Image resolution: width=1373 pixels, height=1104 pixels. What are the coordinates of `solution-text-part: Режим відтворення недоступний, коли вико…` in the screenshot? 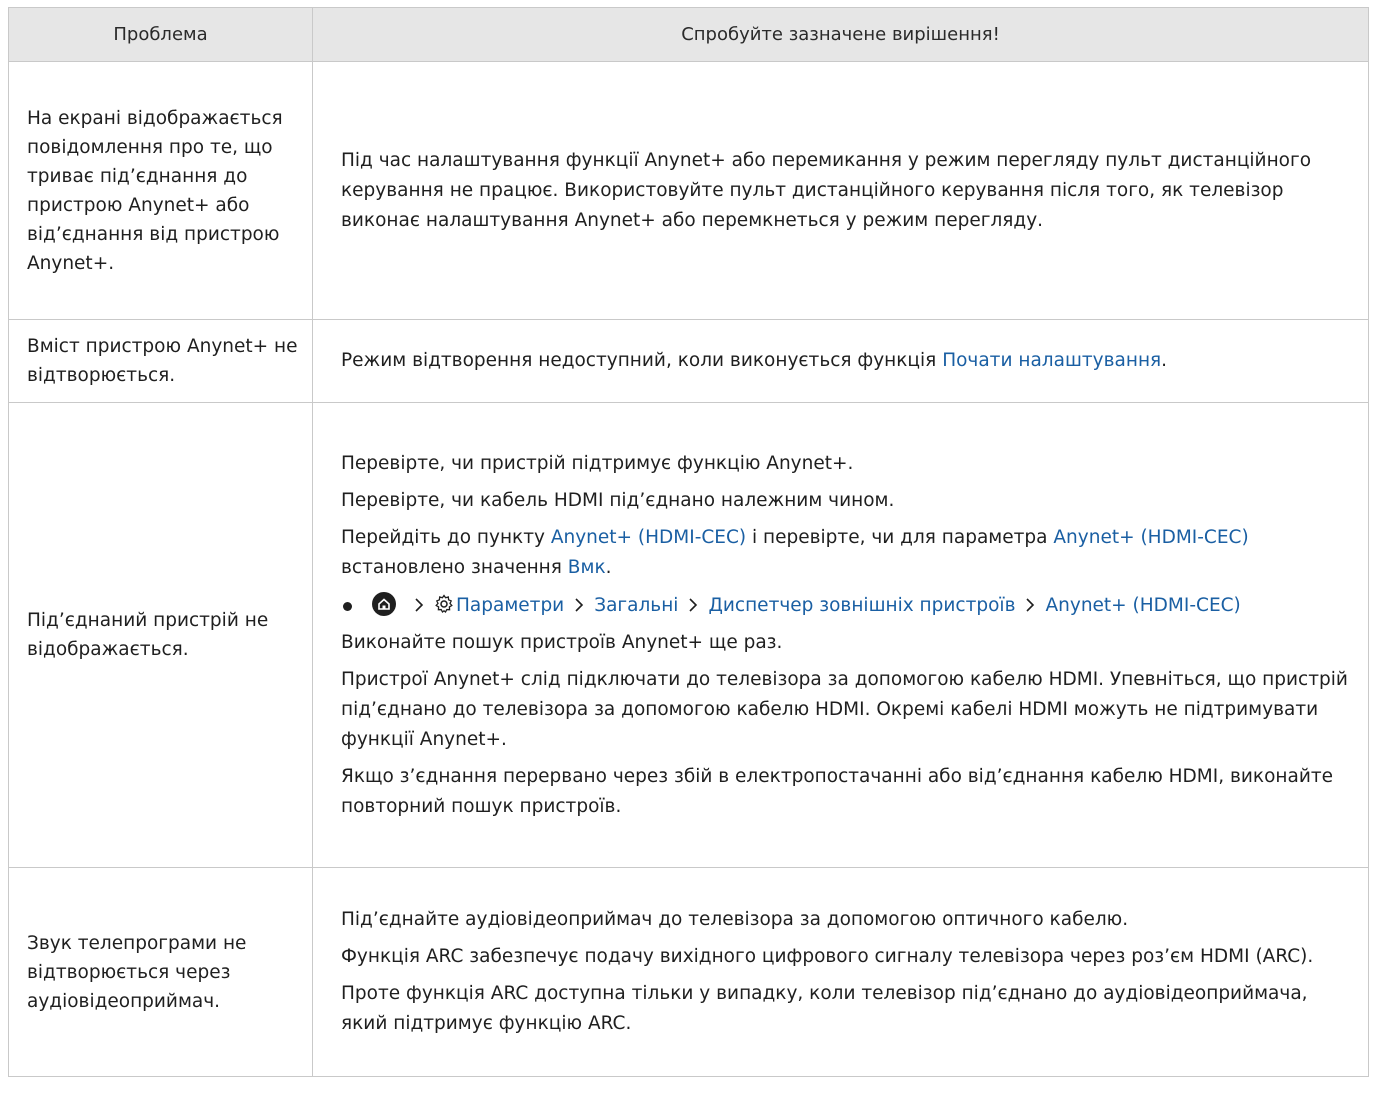 It's located at (642, 360).